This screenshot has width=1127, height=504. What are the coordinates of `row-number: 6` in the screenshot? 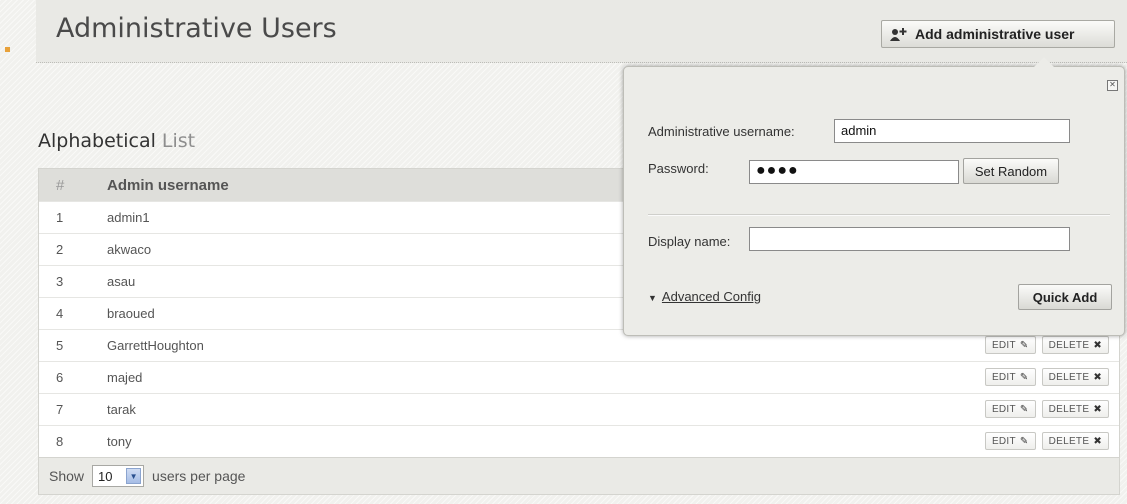 It's located at (60, 377).